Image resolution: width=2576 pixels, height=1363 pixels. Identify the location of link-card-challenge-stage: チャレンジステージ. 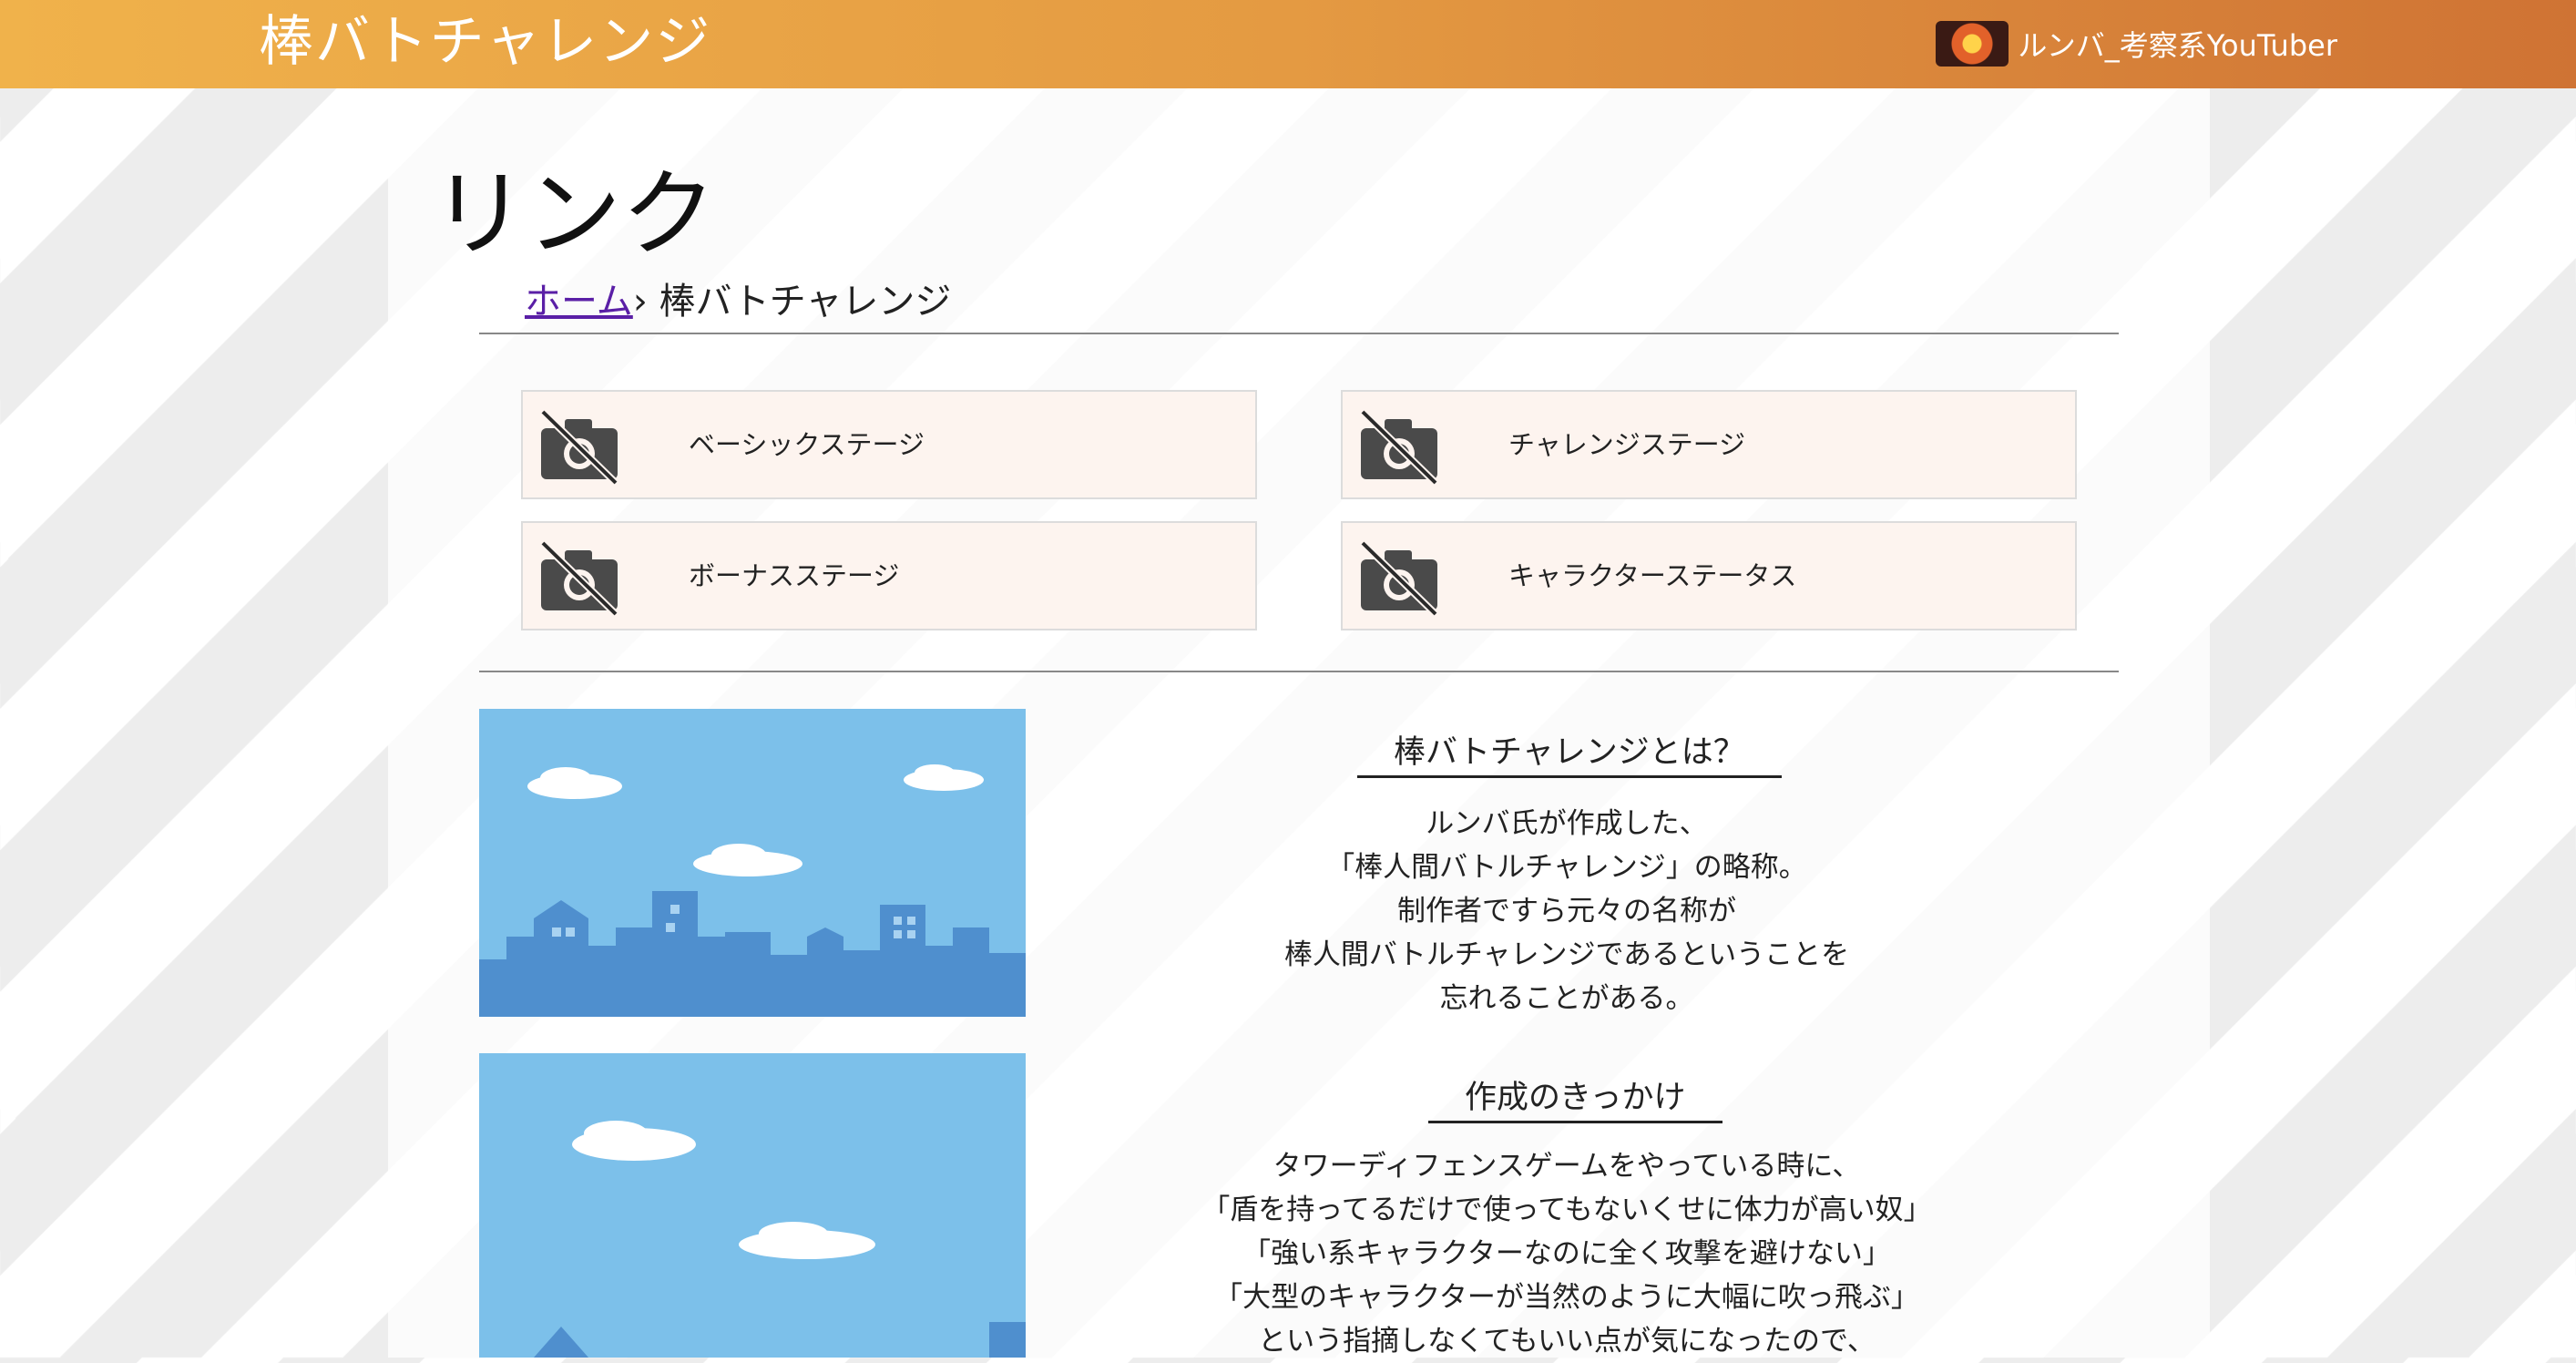
(1709, 445).